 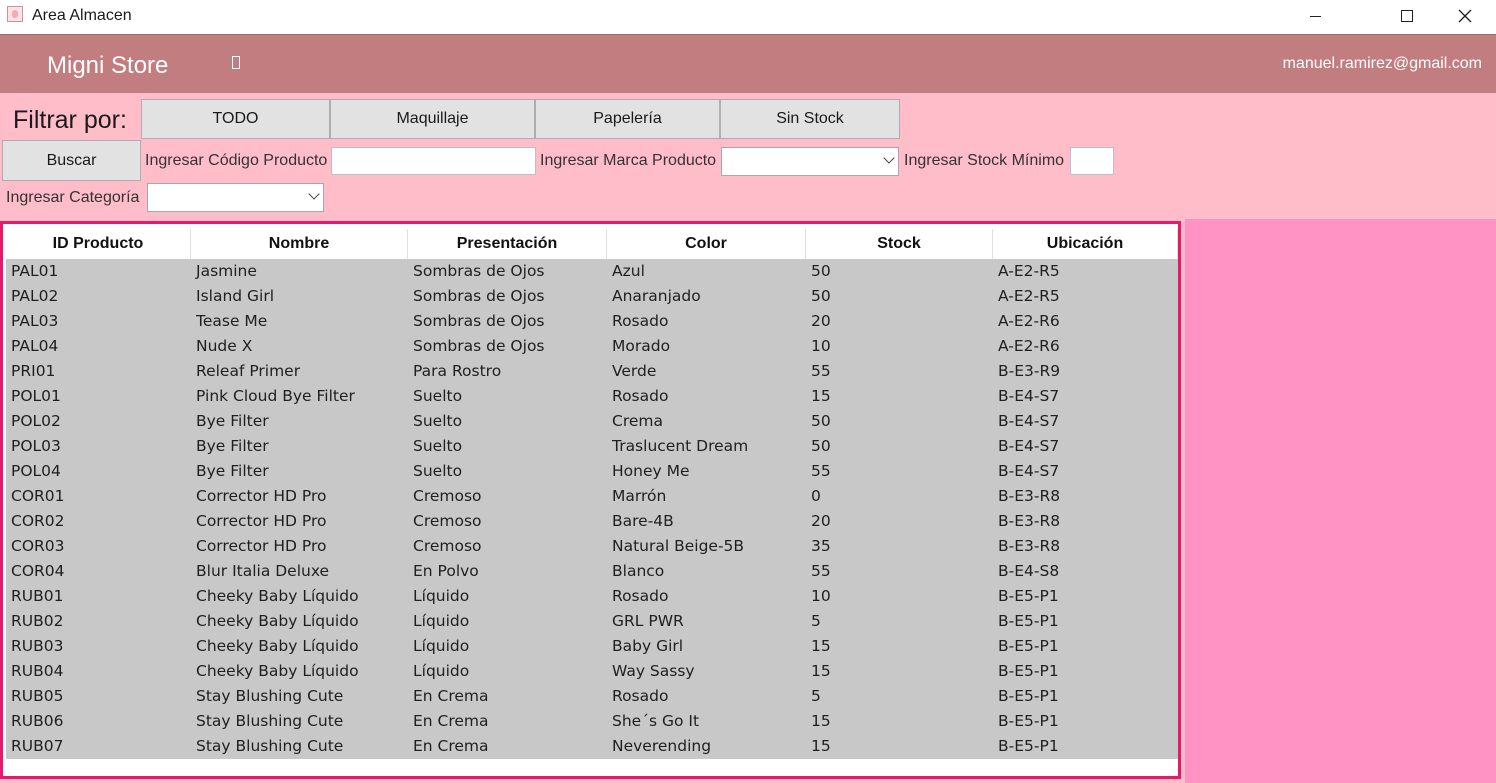 I want to click on table-row: PAL01 Jasmine Sombras de Ojos Azul 50 A-E2-R5, so click(x=592, y=271).